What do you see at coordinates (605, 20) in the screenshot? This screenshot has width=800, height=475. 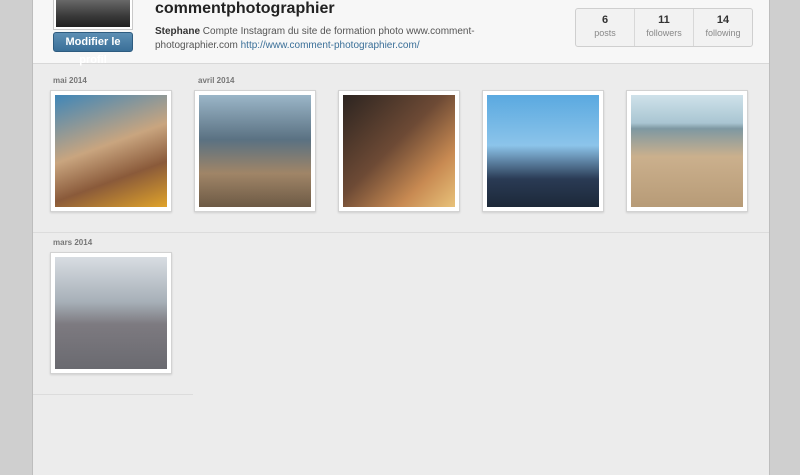 I see `posts-count: 6` at bounding box center [605, 20].